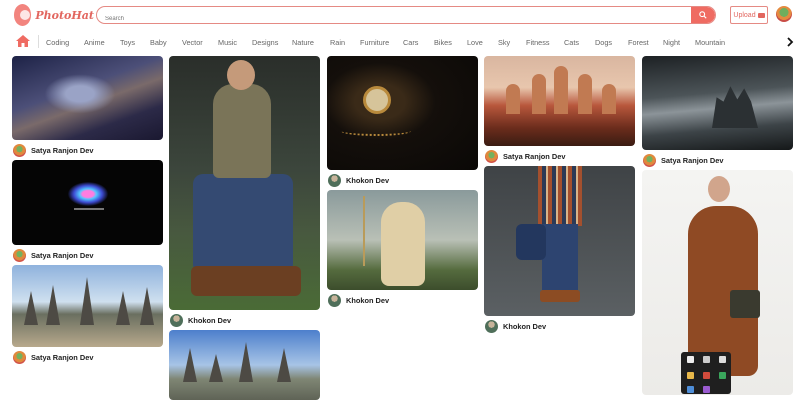 Image resolution: width=800 pixels, height=400 pixels. I want to click on category-designs: Designs, so click(272, 42).